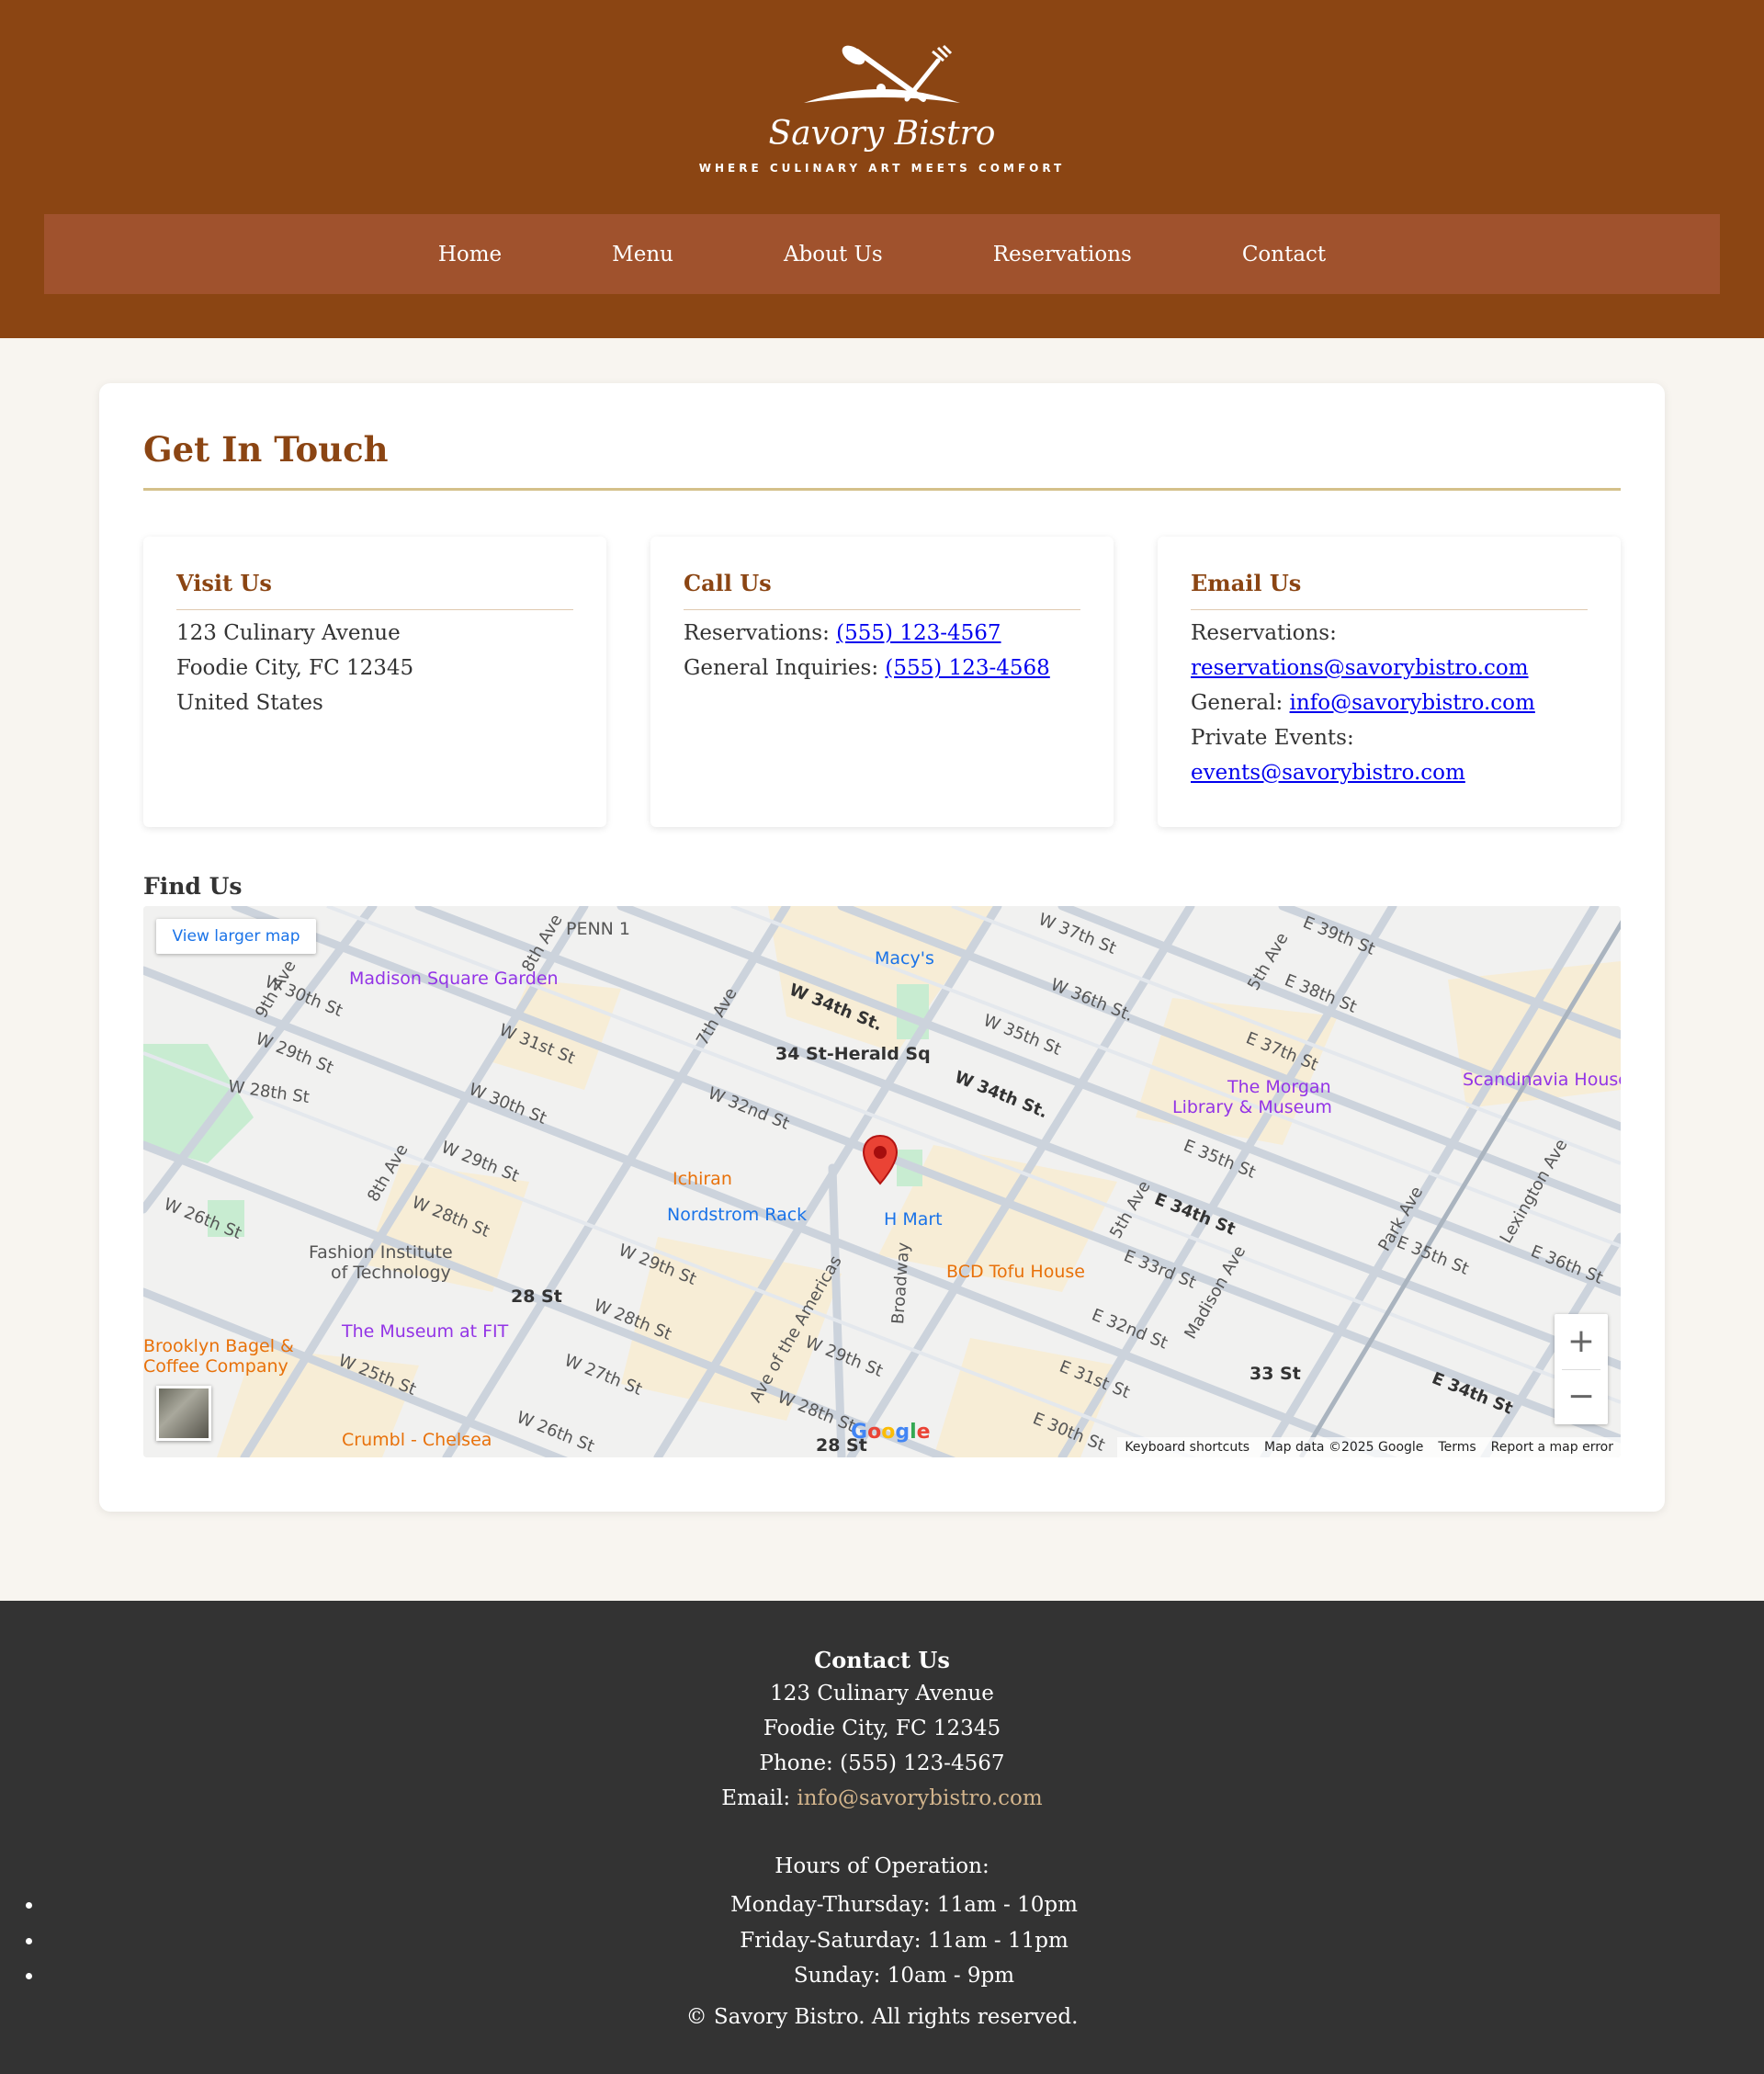 The image size is (1764, 2074). What do you see at coordinates (882, 590) in the screenshot?
I see `call-us-title: Call Us` at bounding box center [882, 590].